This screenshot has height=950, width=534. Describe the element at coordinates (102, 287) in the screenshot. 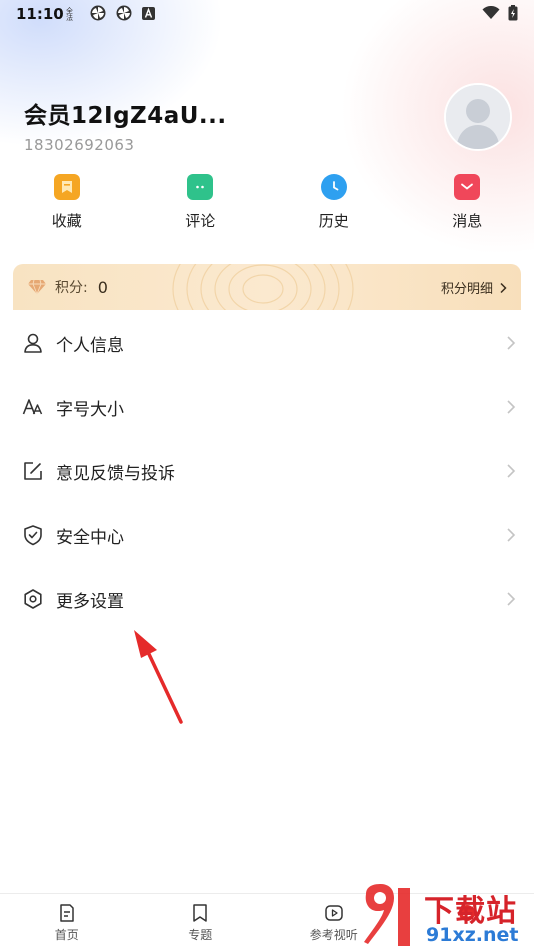

I see `points-value: 0` at that location.